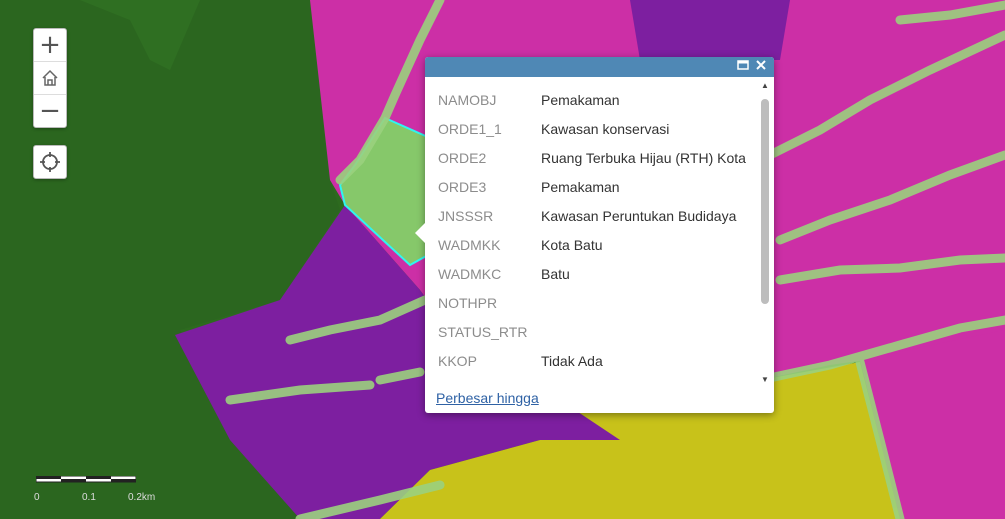  I want to click on attribute-row: KKOP Tidak Ada, so click(598, 365).